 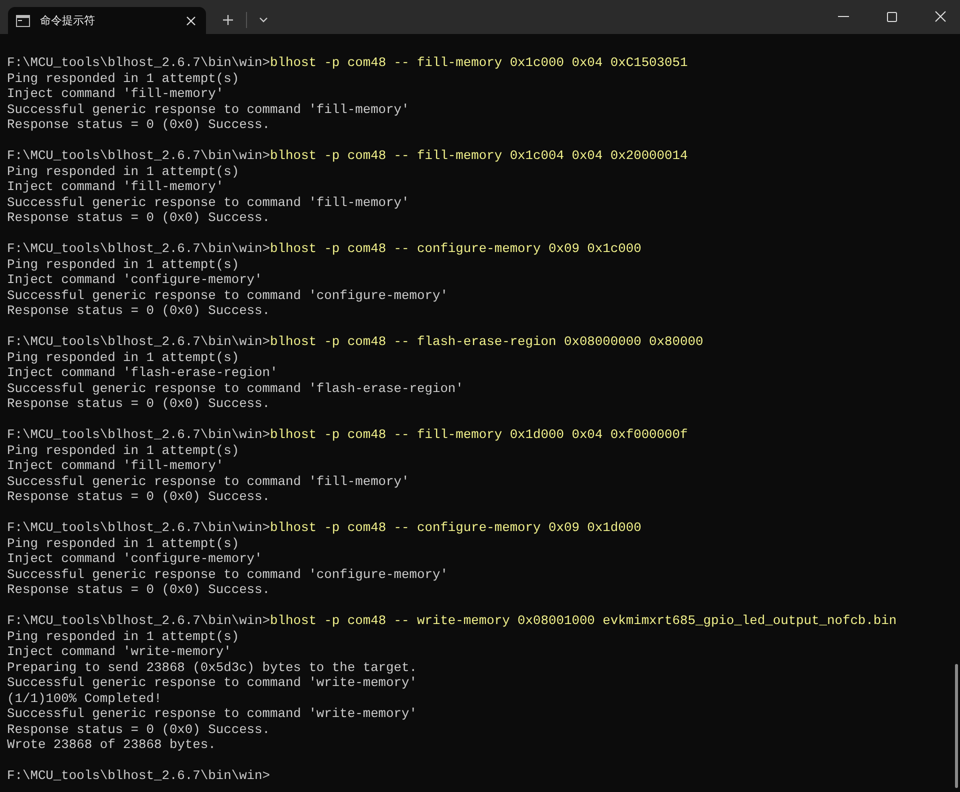 What do you see at coordinates (107, 20) in the screenshot?
I see `tab: 命令提示符` at bounding box center [107, 20].